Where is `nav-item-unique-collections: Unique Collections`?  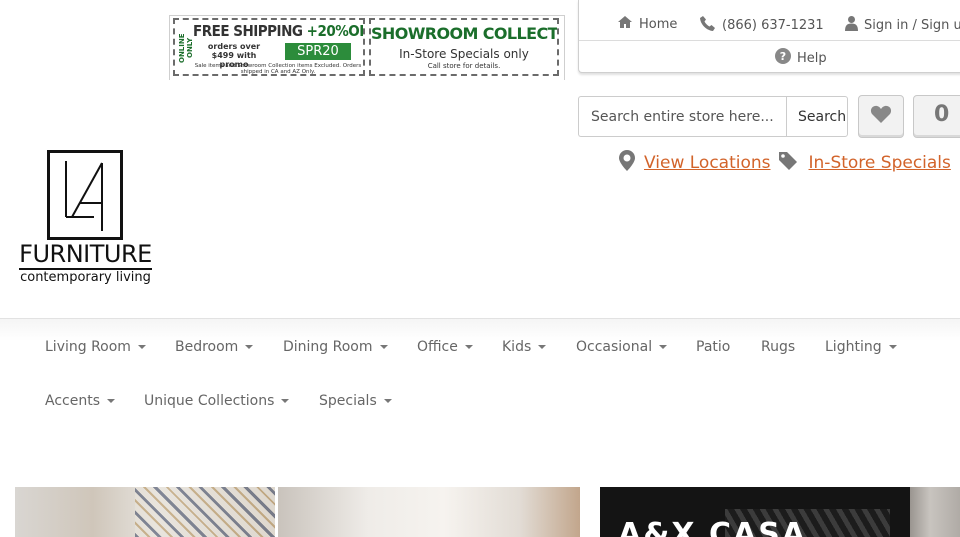 nav-item-unique-collections: Unique Collections is located at coordinates (217, 401).